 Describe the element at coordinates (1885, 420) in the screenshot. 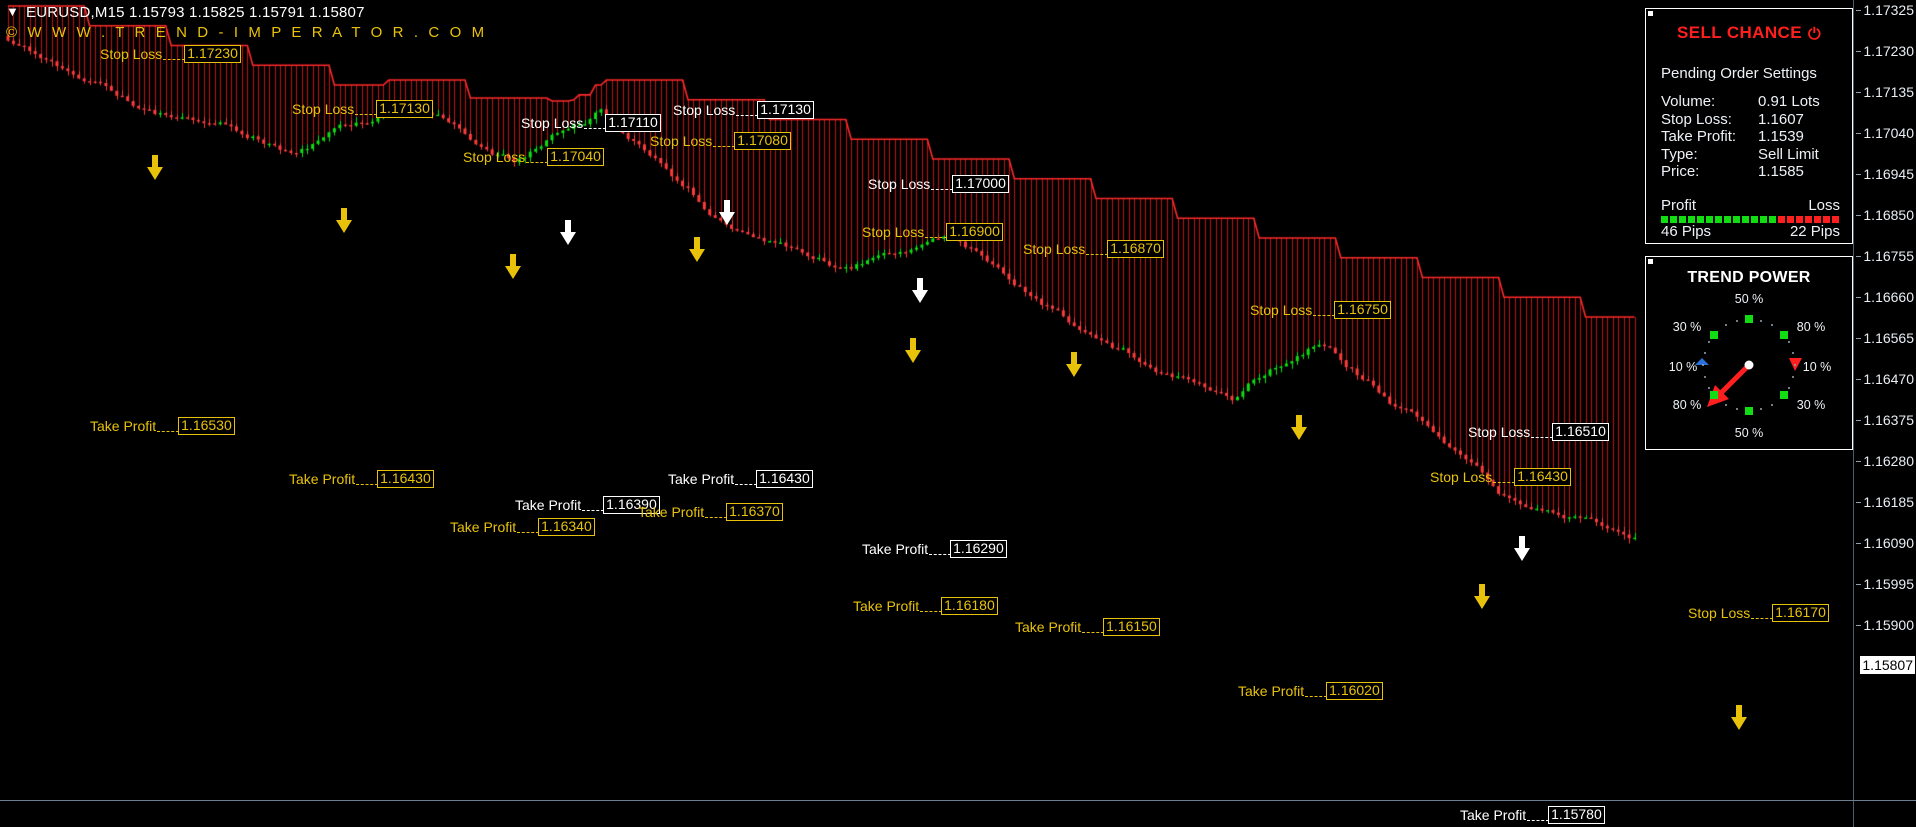

I see `price-tick: 1.16375` at that location.